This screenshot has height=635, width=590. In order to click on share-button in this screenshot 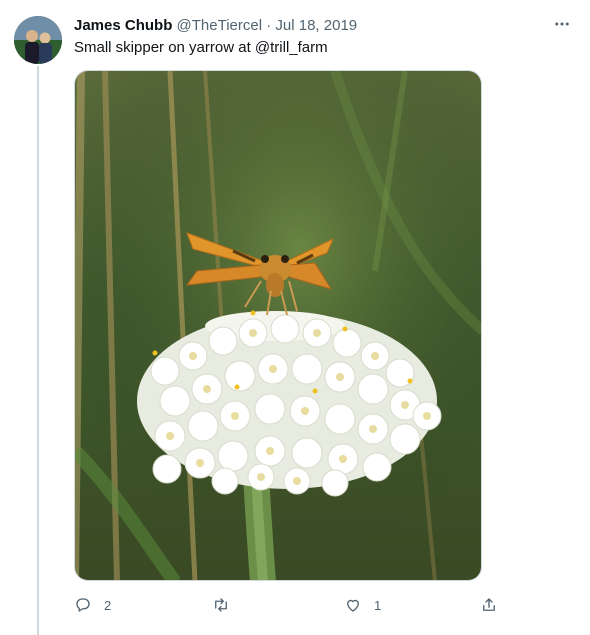, I will do `click(489, 605)`.